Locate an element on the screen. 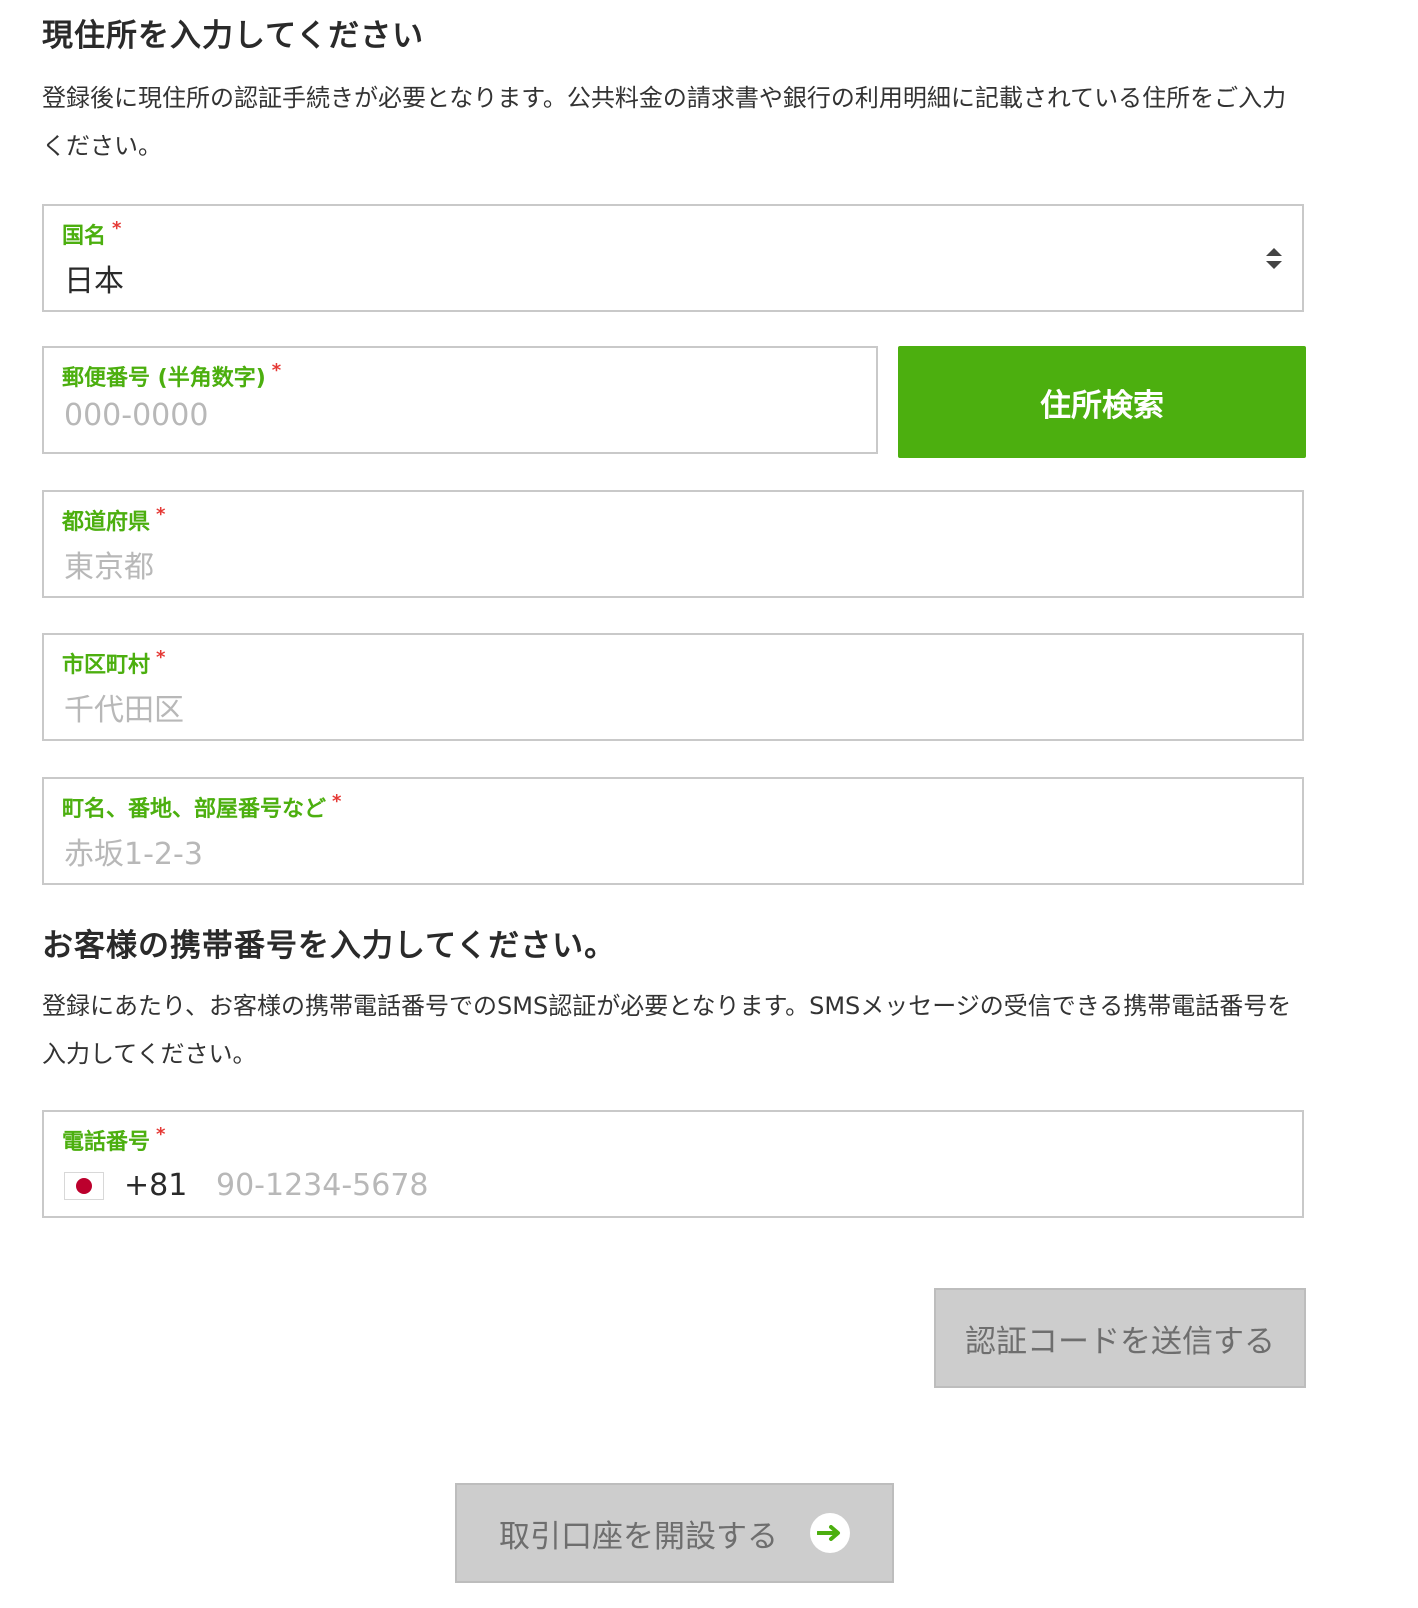 The image size is (1418, 1608). phone-section-title: お客様の携帯番号を入力してください。 is located at coordinates (329, 946).